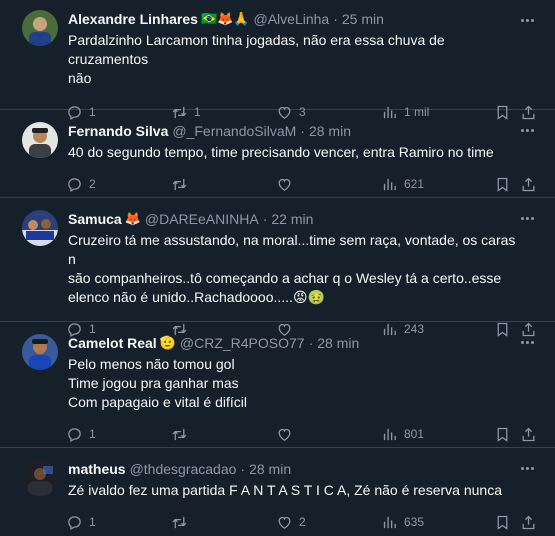 The height and width of the screenshot is (536, 555). What do you see at coordinates (242, 343) in the screenshot?
I see `author-handle: @CRZ_R4POSO77` at bounding box center [242, 343].